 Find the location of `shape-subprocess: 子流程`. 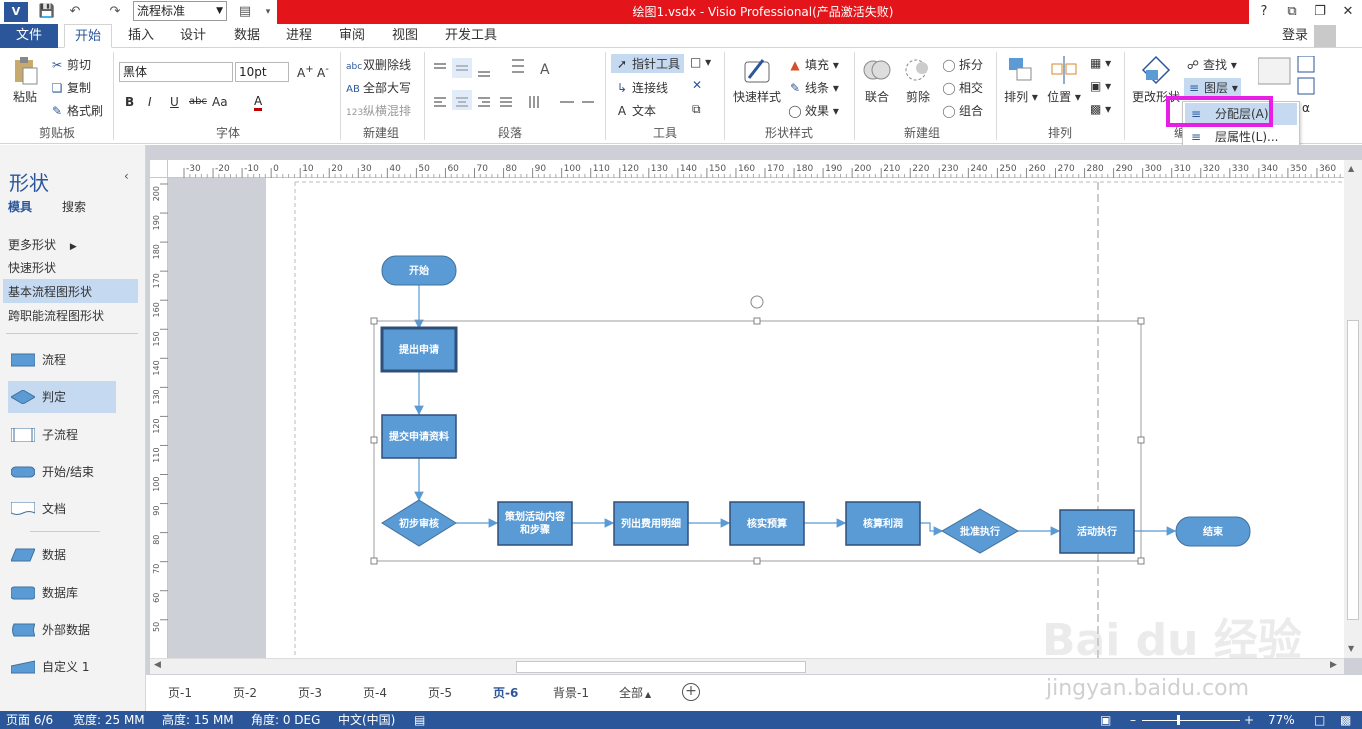

shape-subprocess: 子流程 is located at coordinates (62, 435).